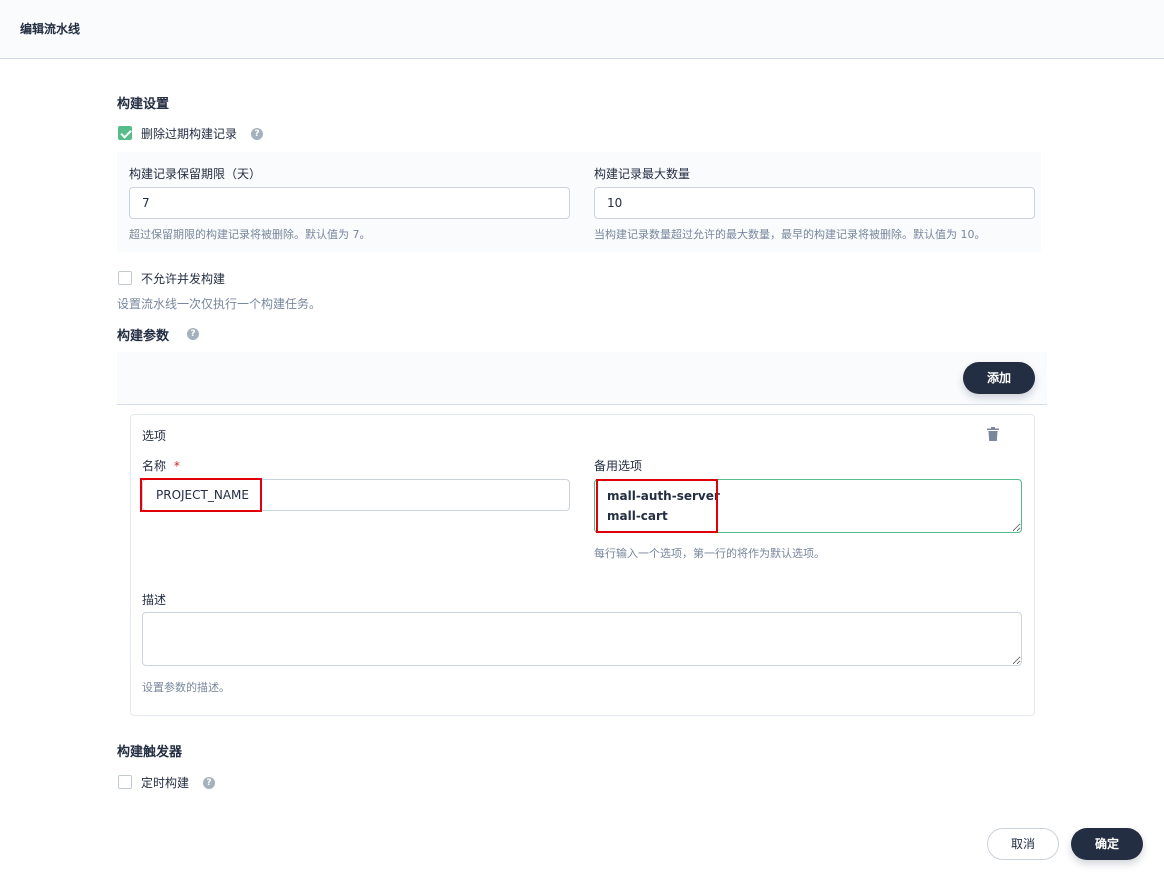 The width and height of the screenshot is (1164, 875). I want to click on no-concurrent-hint: 设置流水线一次仅执行一个构建任务。, so click(219, 304).